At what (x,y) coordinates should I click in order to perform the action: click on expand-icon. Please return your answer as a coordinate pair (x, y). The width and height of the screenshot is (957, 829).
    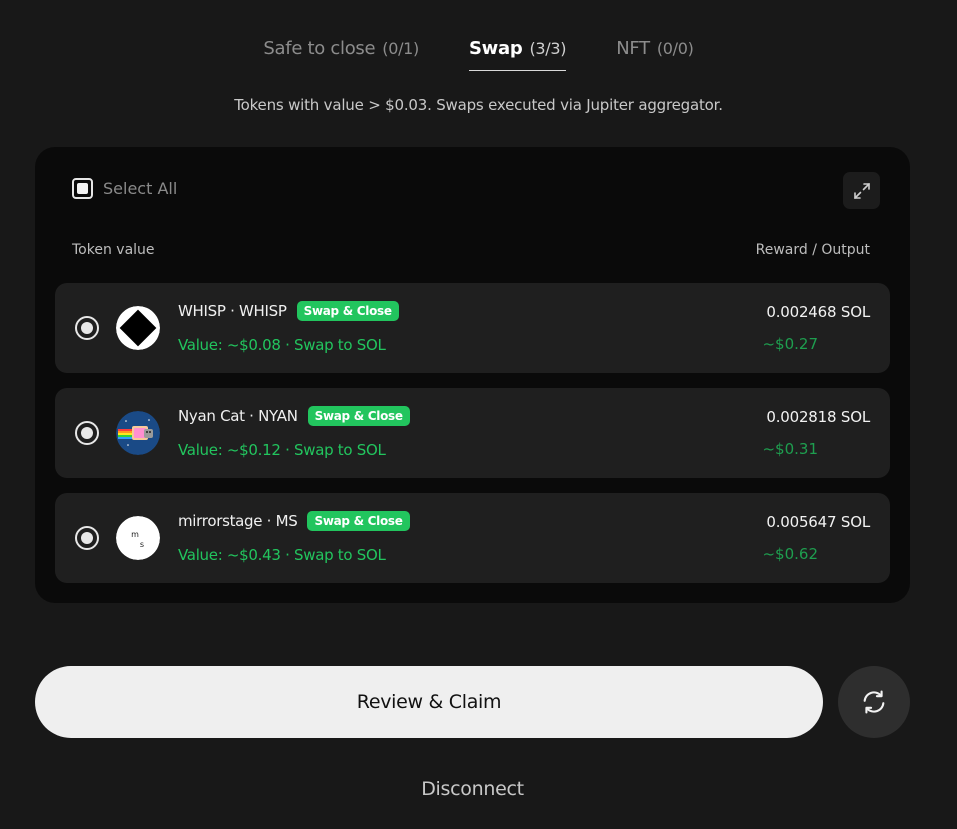
    Looking at the image, I should click on (861, 190).